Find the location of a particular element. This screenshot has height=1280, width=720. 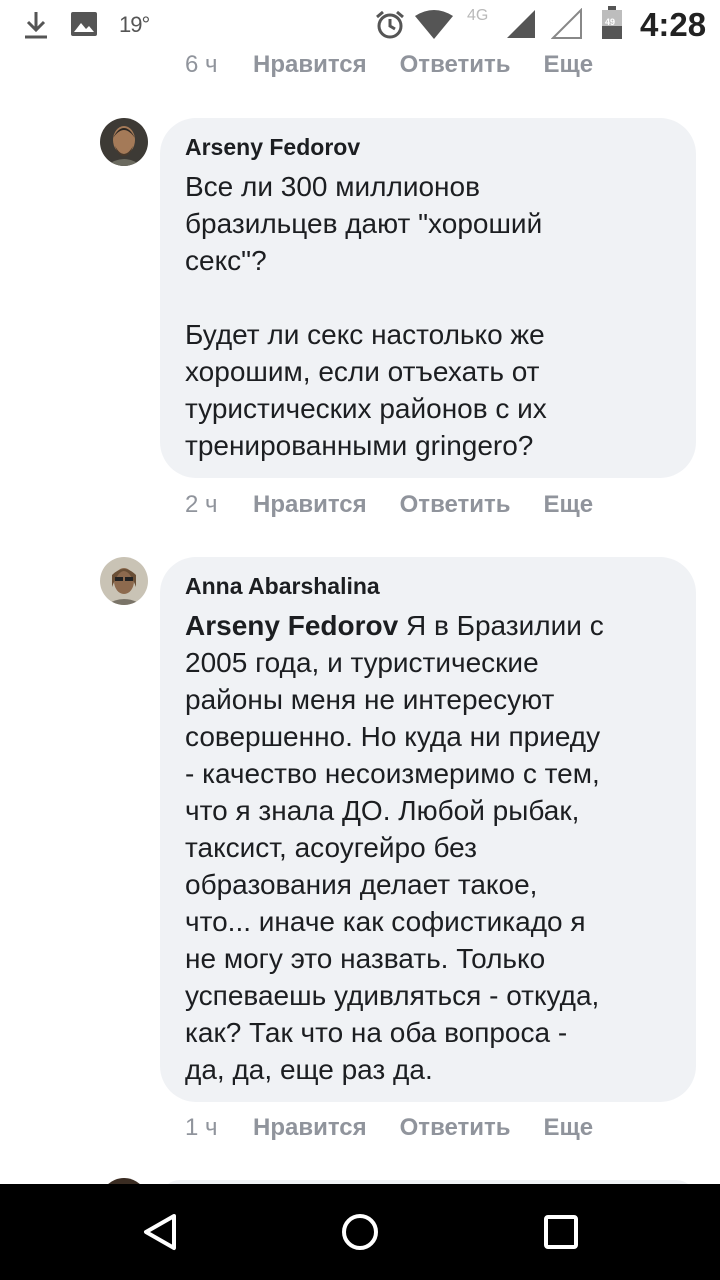

network-type-text: 4G is located at coordinates (478, 15).